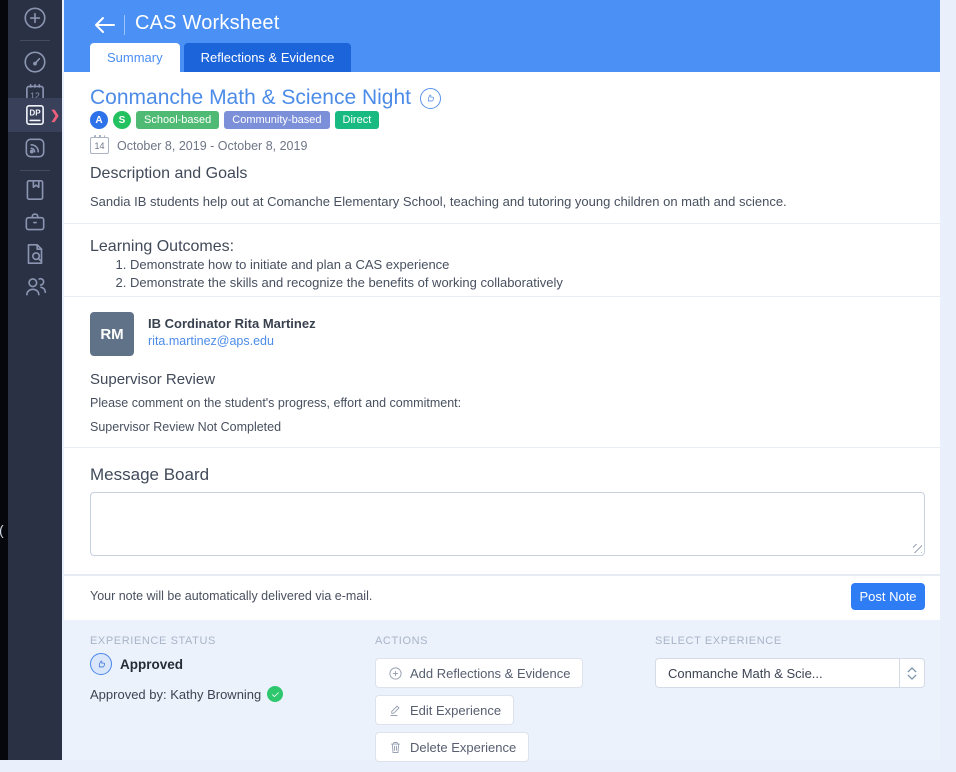 The width and height of the screenshot is (956, 772). I want to click on approved-thumb-icon, so click(430, 98).